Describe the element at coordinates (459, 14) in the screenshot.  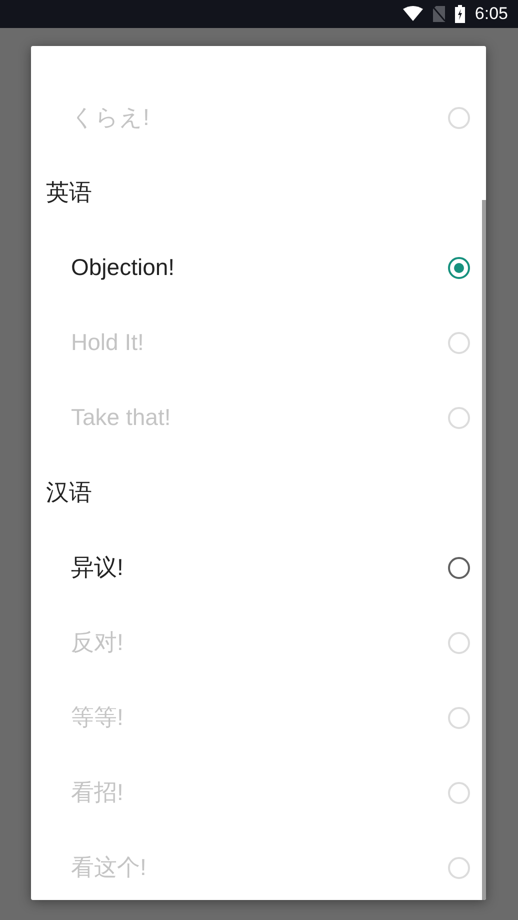
I see `battery-charging-icon` at that location.